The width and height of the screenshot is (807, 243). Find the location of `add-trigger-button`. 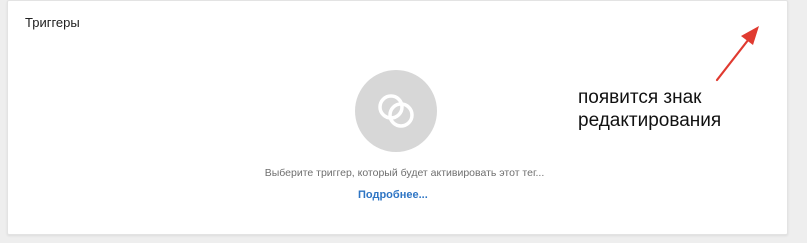

add-trigger-button is located at coordinates (396, 111).